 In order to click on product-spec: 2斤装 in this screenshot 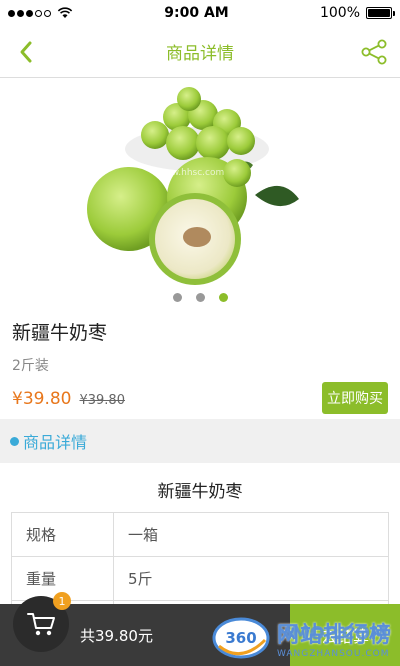, I will do `click(30, 366)`.